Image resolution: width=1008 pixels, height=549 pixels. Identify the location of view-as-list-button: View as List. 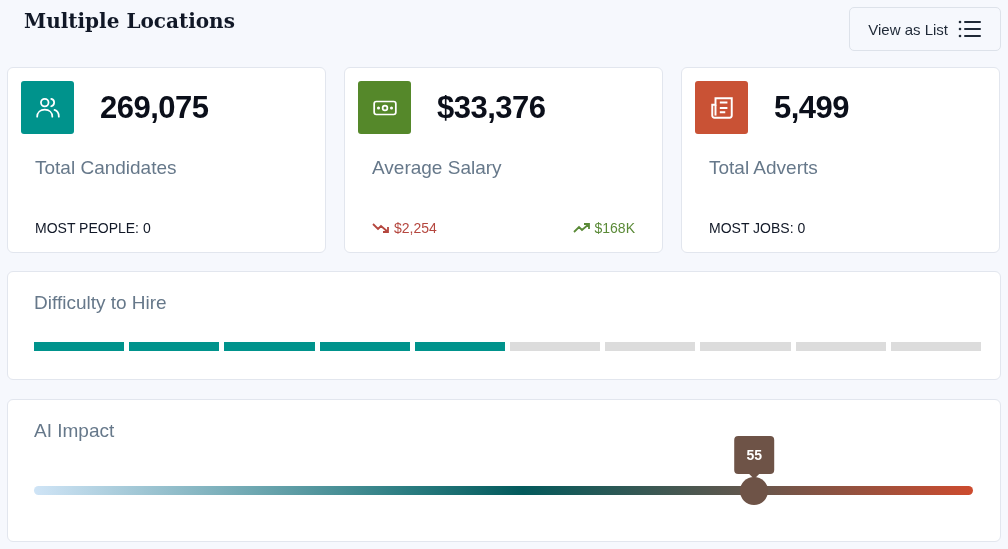
(925, 29).